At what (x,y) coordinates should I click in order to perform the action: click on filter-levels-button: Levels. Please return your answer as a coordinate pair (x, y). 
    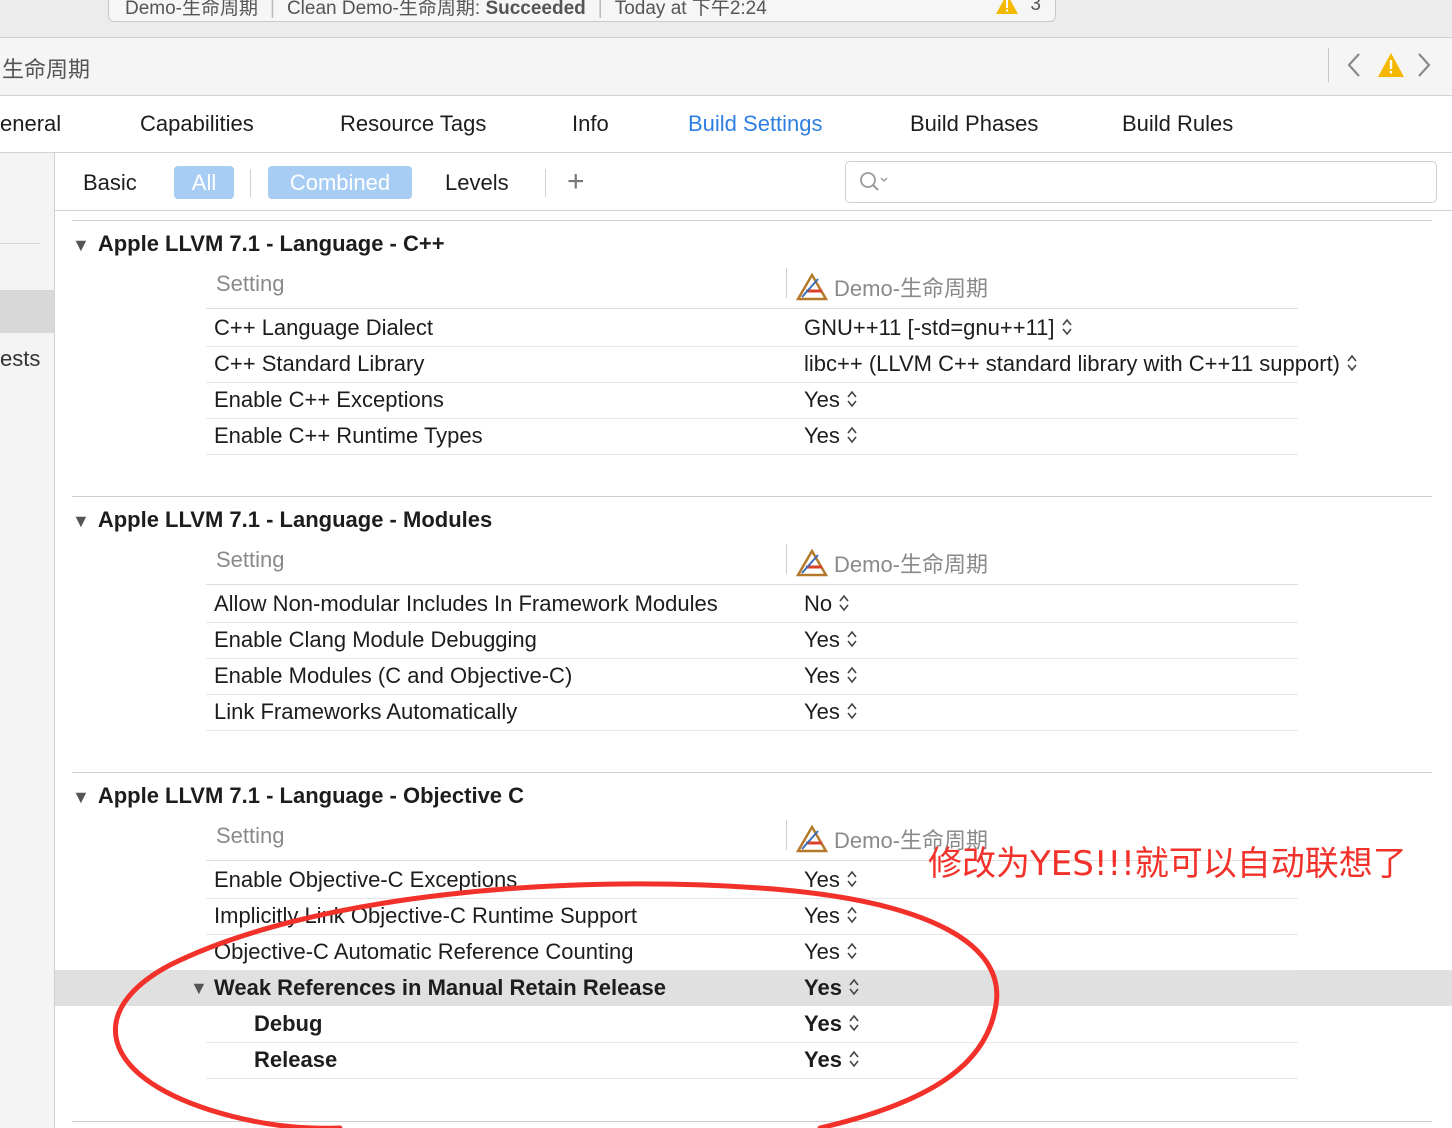
    Looking at the image, I should click on (477, 182).